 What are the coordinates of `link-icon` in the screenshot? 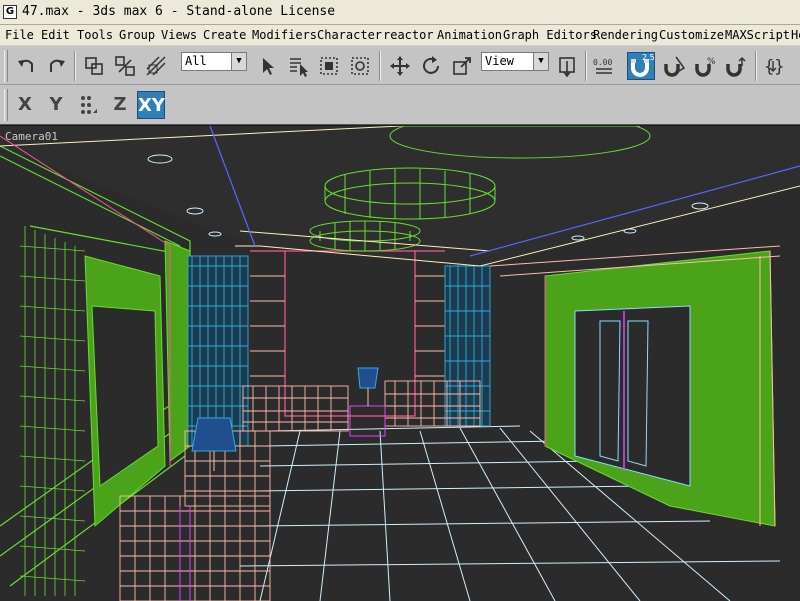 It's located at (94, 66).